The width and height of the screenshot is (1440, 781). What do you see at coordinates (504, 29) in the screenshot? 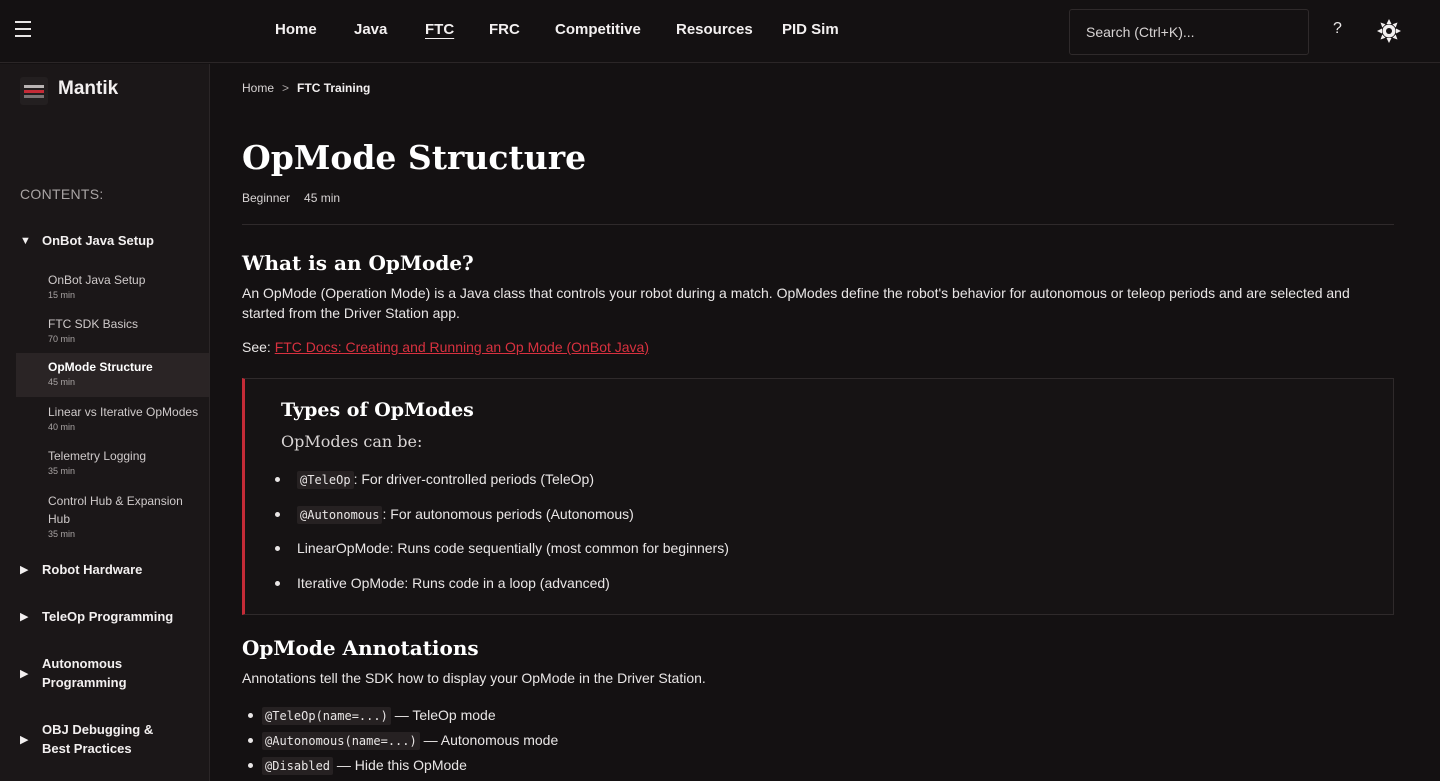
I see `nav-frc: FRC` at bounding box center [504, 29].